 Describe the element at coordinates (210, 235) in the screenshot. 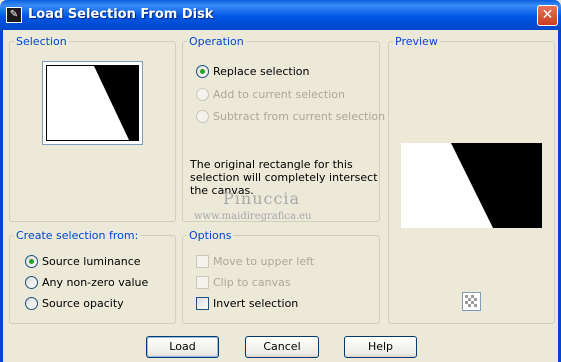

I see `options-group-label: Options` at that location.